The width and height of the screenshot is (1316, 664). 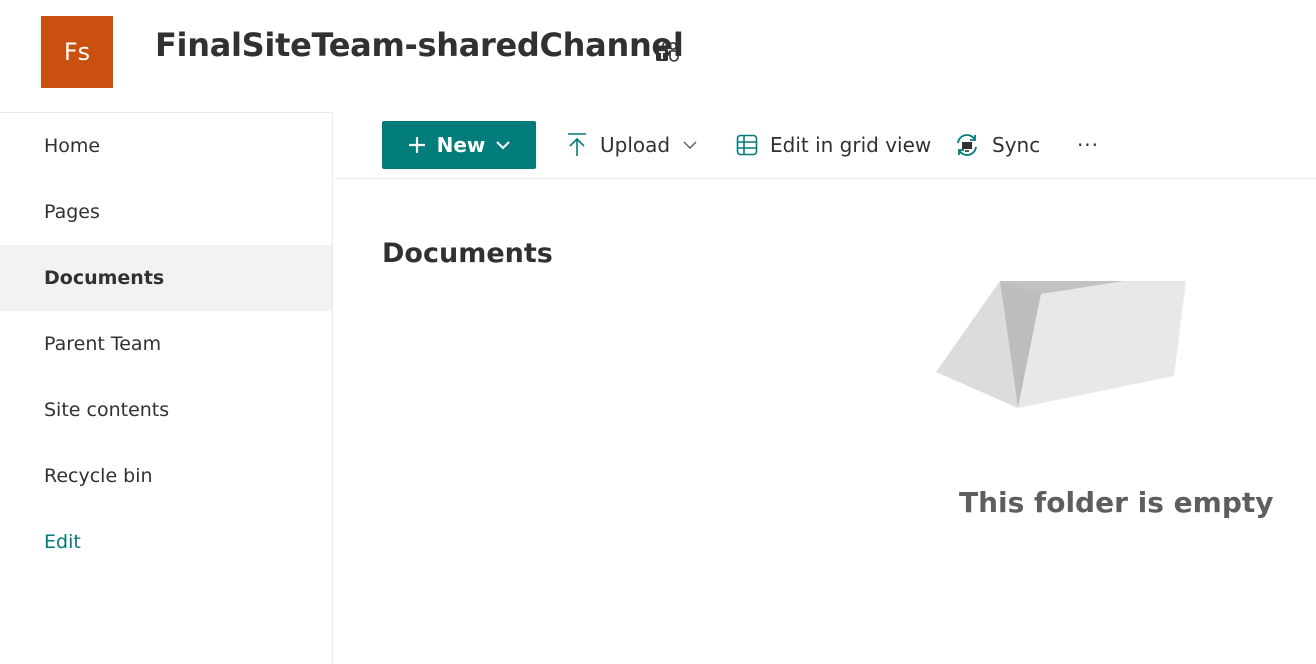 What do you see at coordinates (166, 476) in the screenshot?
I see `nav-item-recycle-bin: Recycle bin` at bounding box center [166, 476].